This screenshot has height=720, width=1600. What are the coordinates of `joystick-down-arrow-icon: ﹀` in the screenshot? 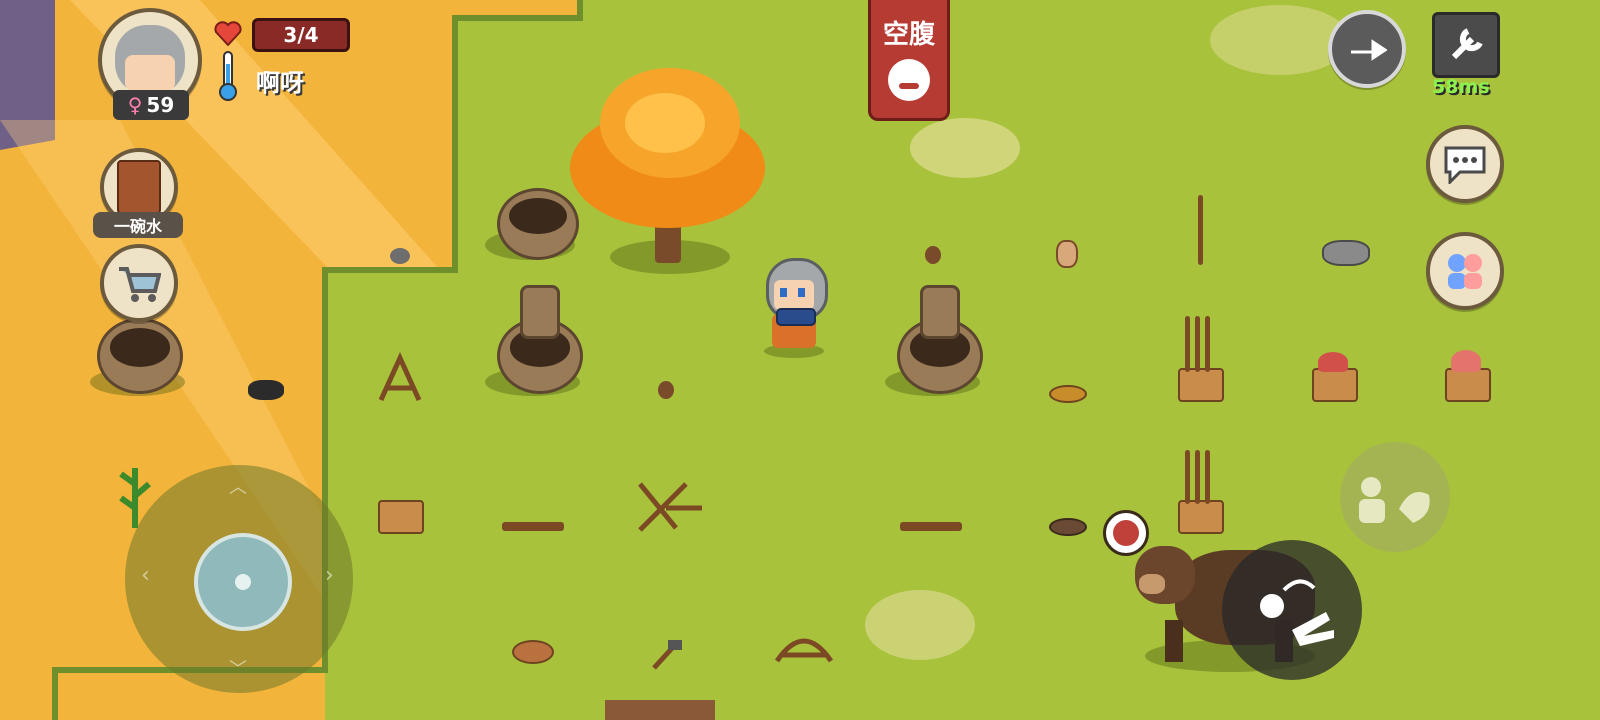 It's located at (238, 669).